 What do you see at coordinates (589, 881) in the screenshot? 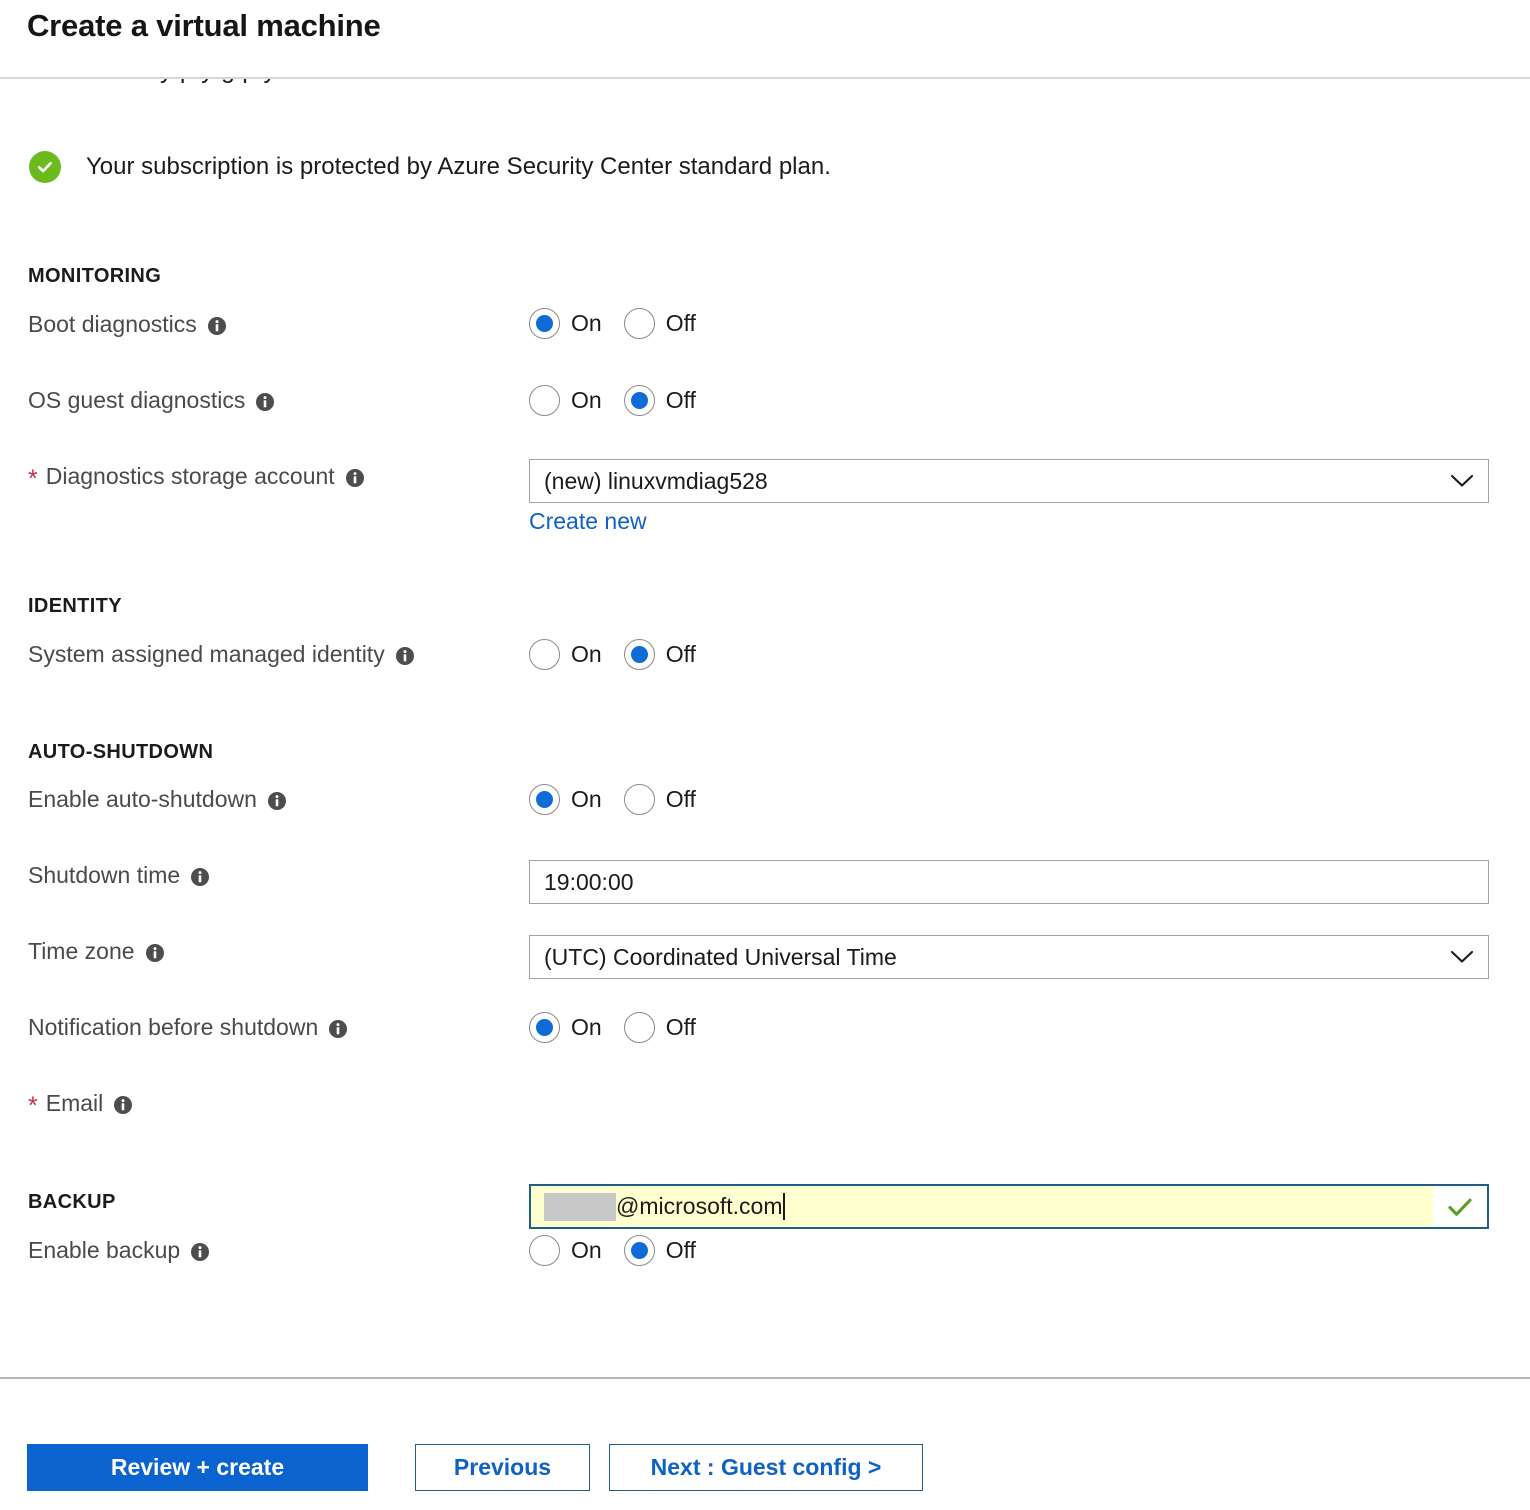
I see `shutdown-time-value: 19:00:00` at bounding box center [589, 881].